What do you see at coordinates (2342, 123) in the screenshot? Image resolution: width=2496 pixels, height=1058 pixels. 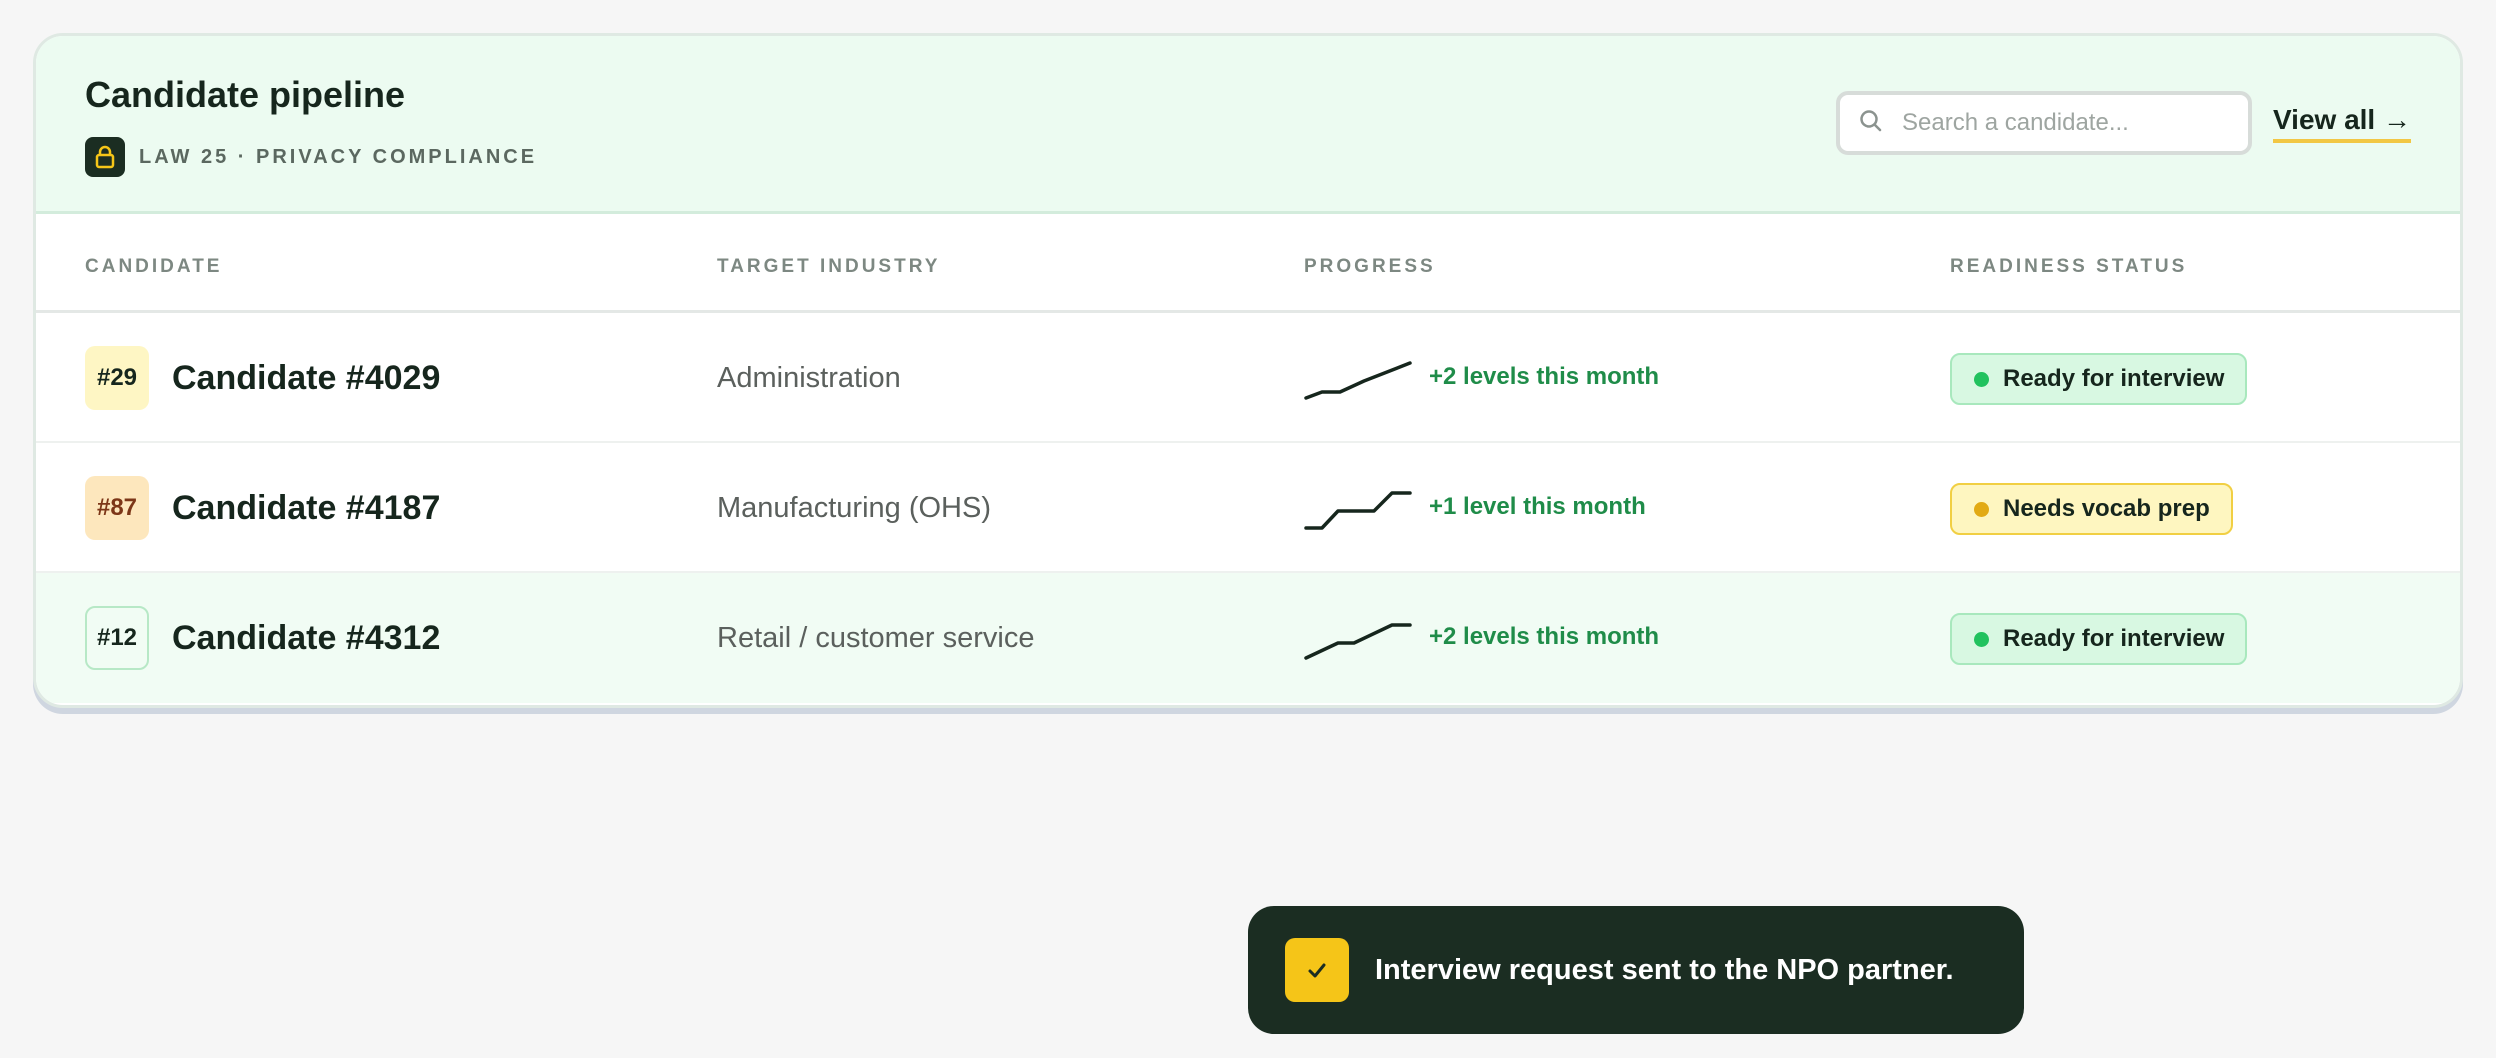 I see `view-all-link: View all →` at bounding box center [2342, 123].